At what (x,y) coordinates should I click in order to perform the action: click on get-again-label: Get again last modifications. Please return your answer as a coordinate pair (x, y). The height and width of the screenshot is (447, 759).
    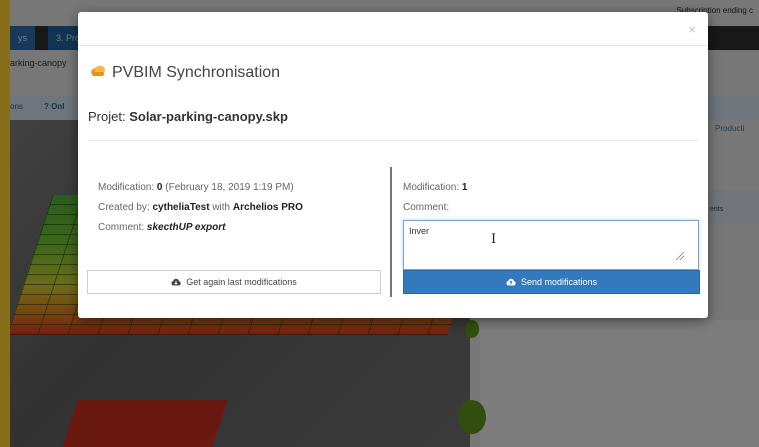
    Looking at the image, I should click on (241, 282).